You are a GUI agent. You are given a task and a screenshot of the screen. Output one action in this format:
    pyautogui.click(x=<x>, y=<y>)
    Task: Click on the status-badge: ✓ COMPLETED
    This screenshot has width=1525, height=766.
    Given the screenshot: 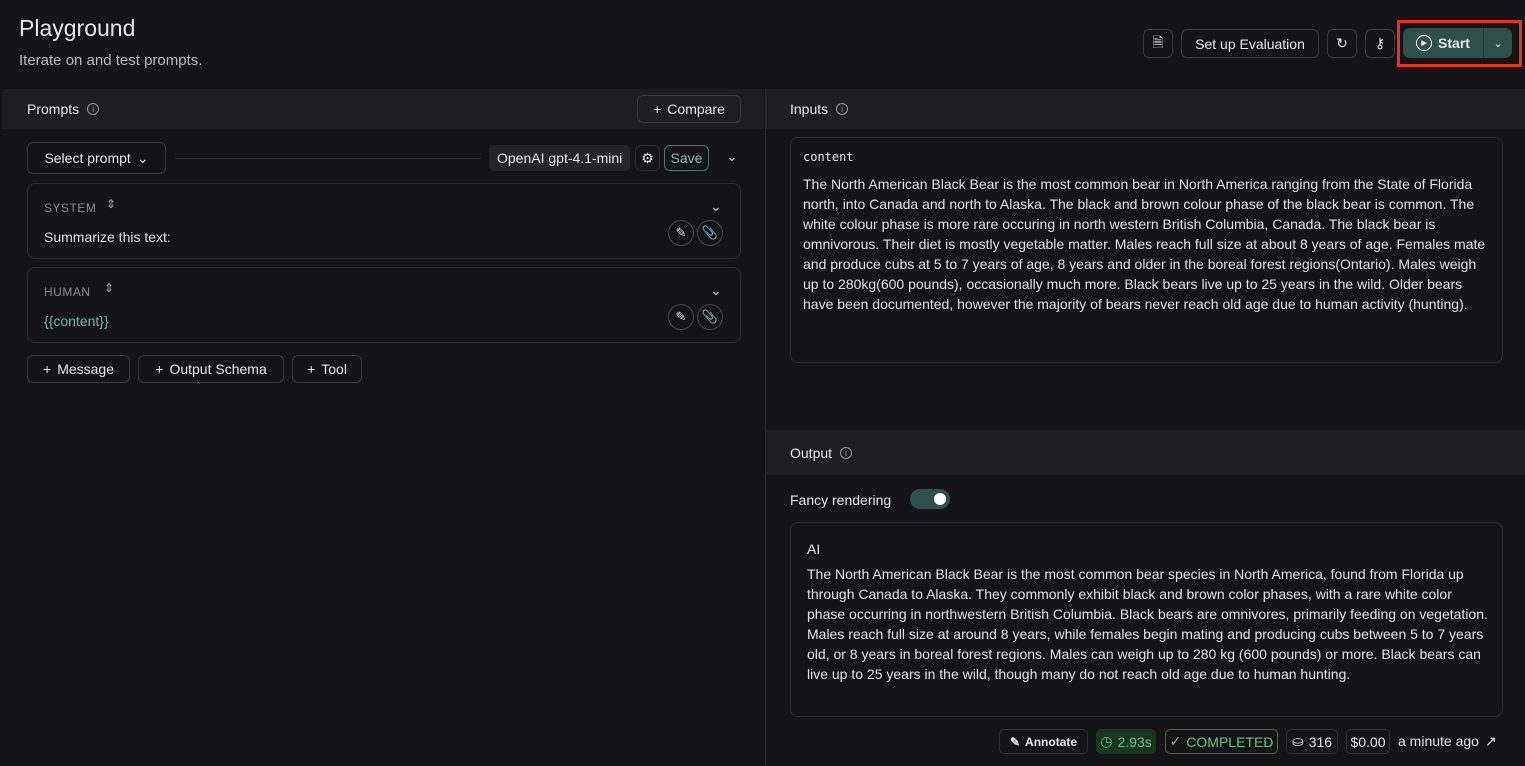 What is the action you would take?
    pyautogui.click(x=1221, y=741)
    